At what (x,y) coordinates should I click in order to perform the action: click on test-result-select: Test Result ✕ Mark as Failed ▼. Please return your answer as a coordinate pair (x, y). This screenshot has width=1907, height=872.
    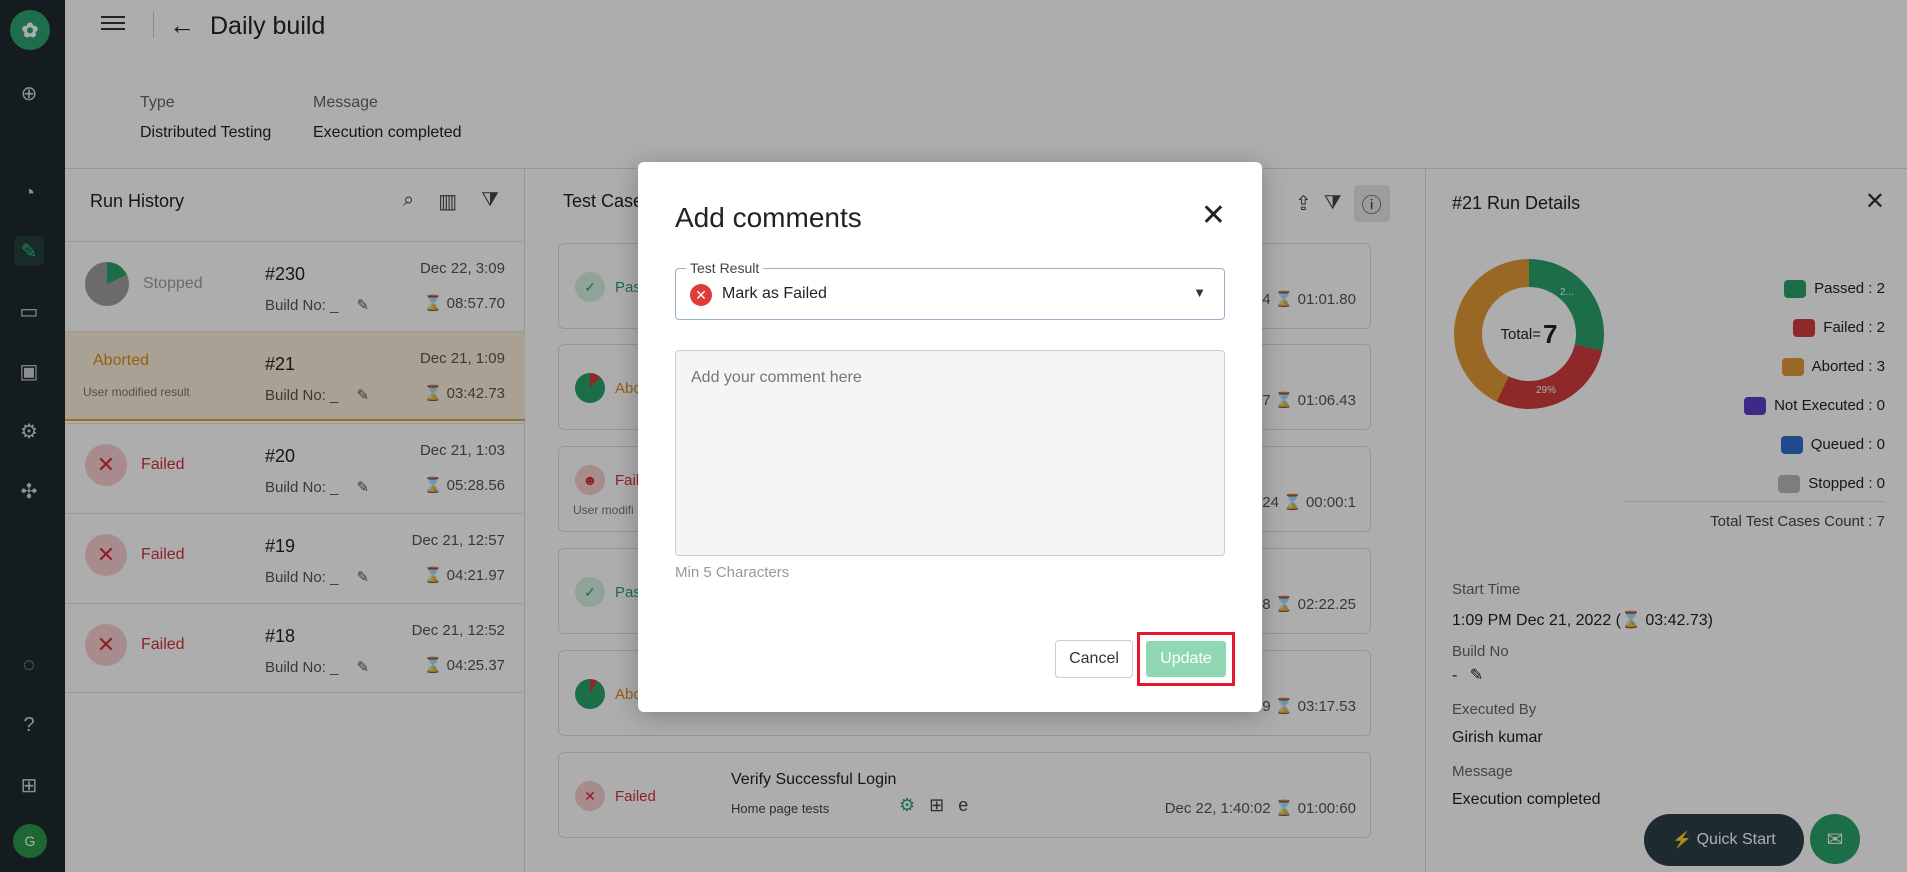
    Looking at the image, I should click on (950, 290).